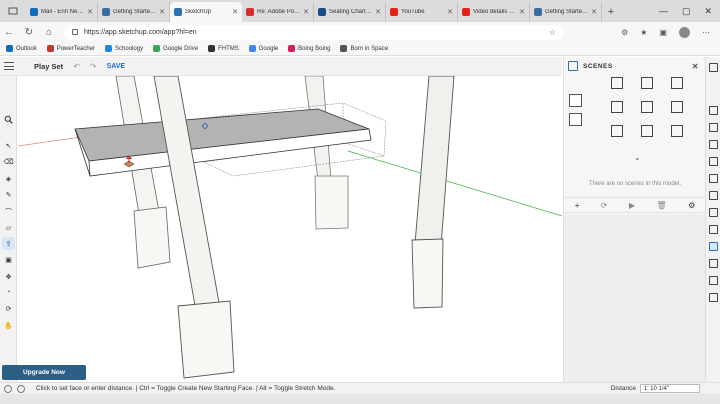 Image resolution: width=720 pixels, height=404 pixels. What do you see at coordinates (624, 32) in the screenshot?
I see `extensions-icon: ⚙` at bounding box center [624, 32].